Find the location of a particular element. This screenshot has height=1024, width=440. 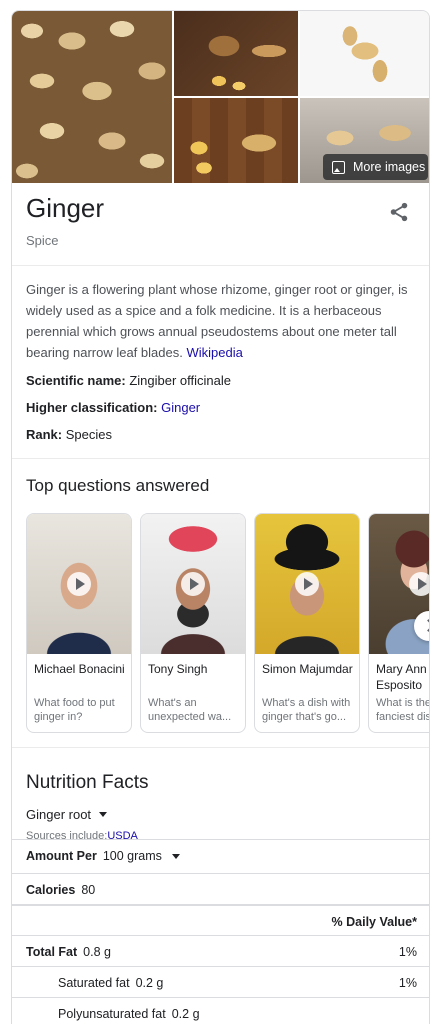

expert-name: Tony Singh is located at coordinates (178, 669).